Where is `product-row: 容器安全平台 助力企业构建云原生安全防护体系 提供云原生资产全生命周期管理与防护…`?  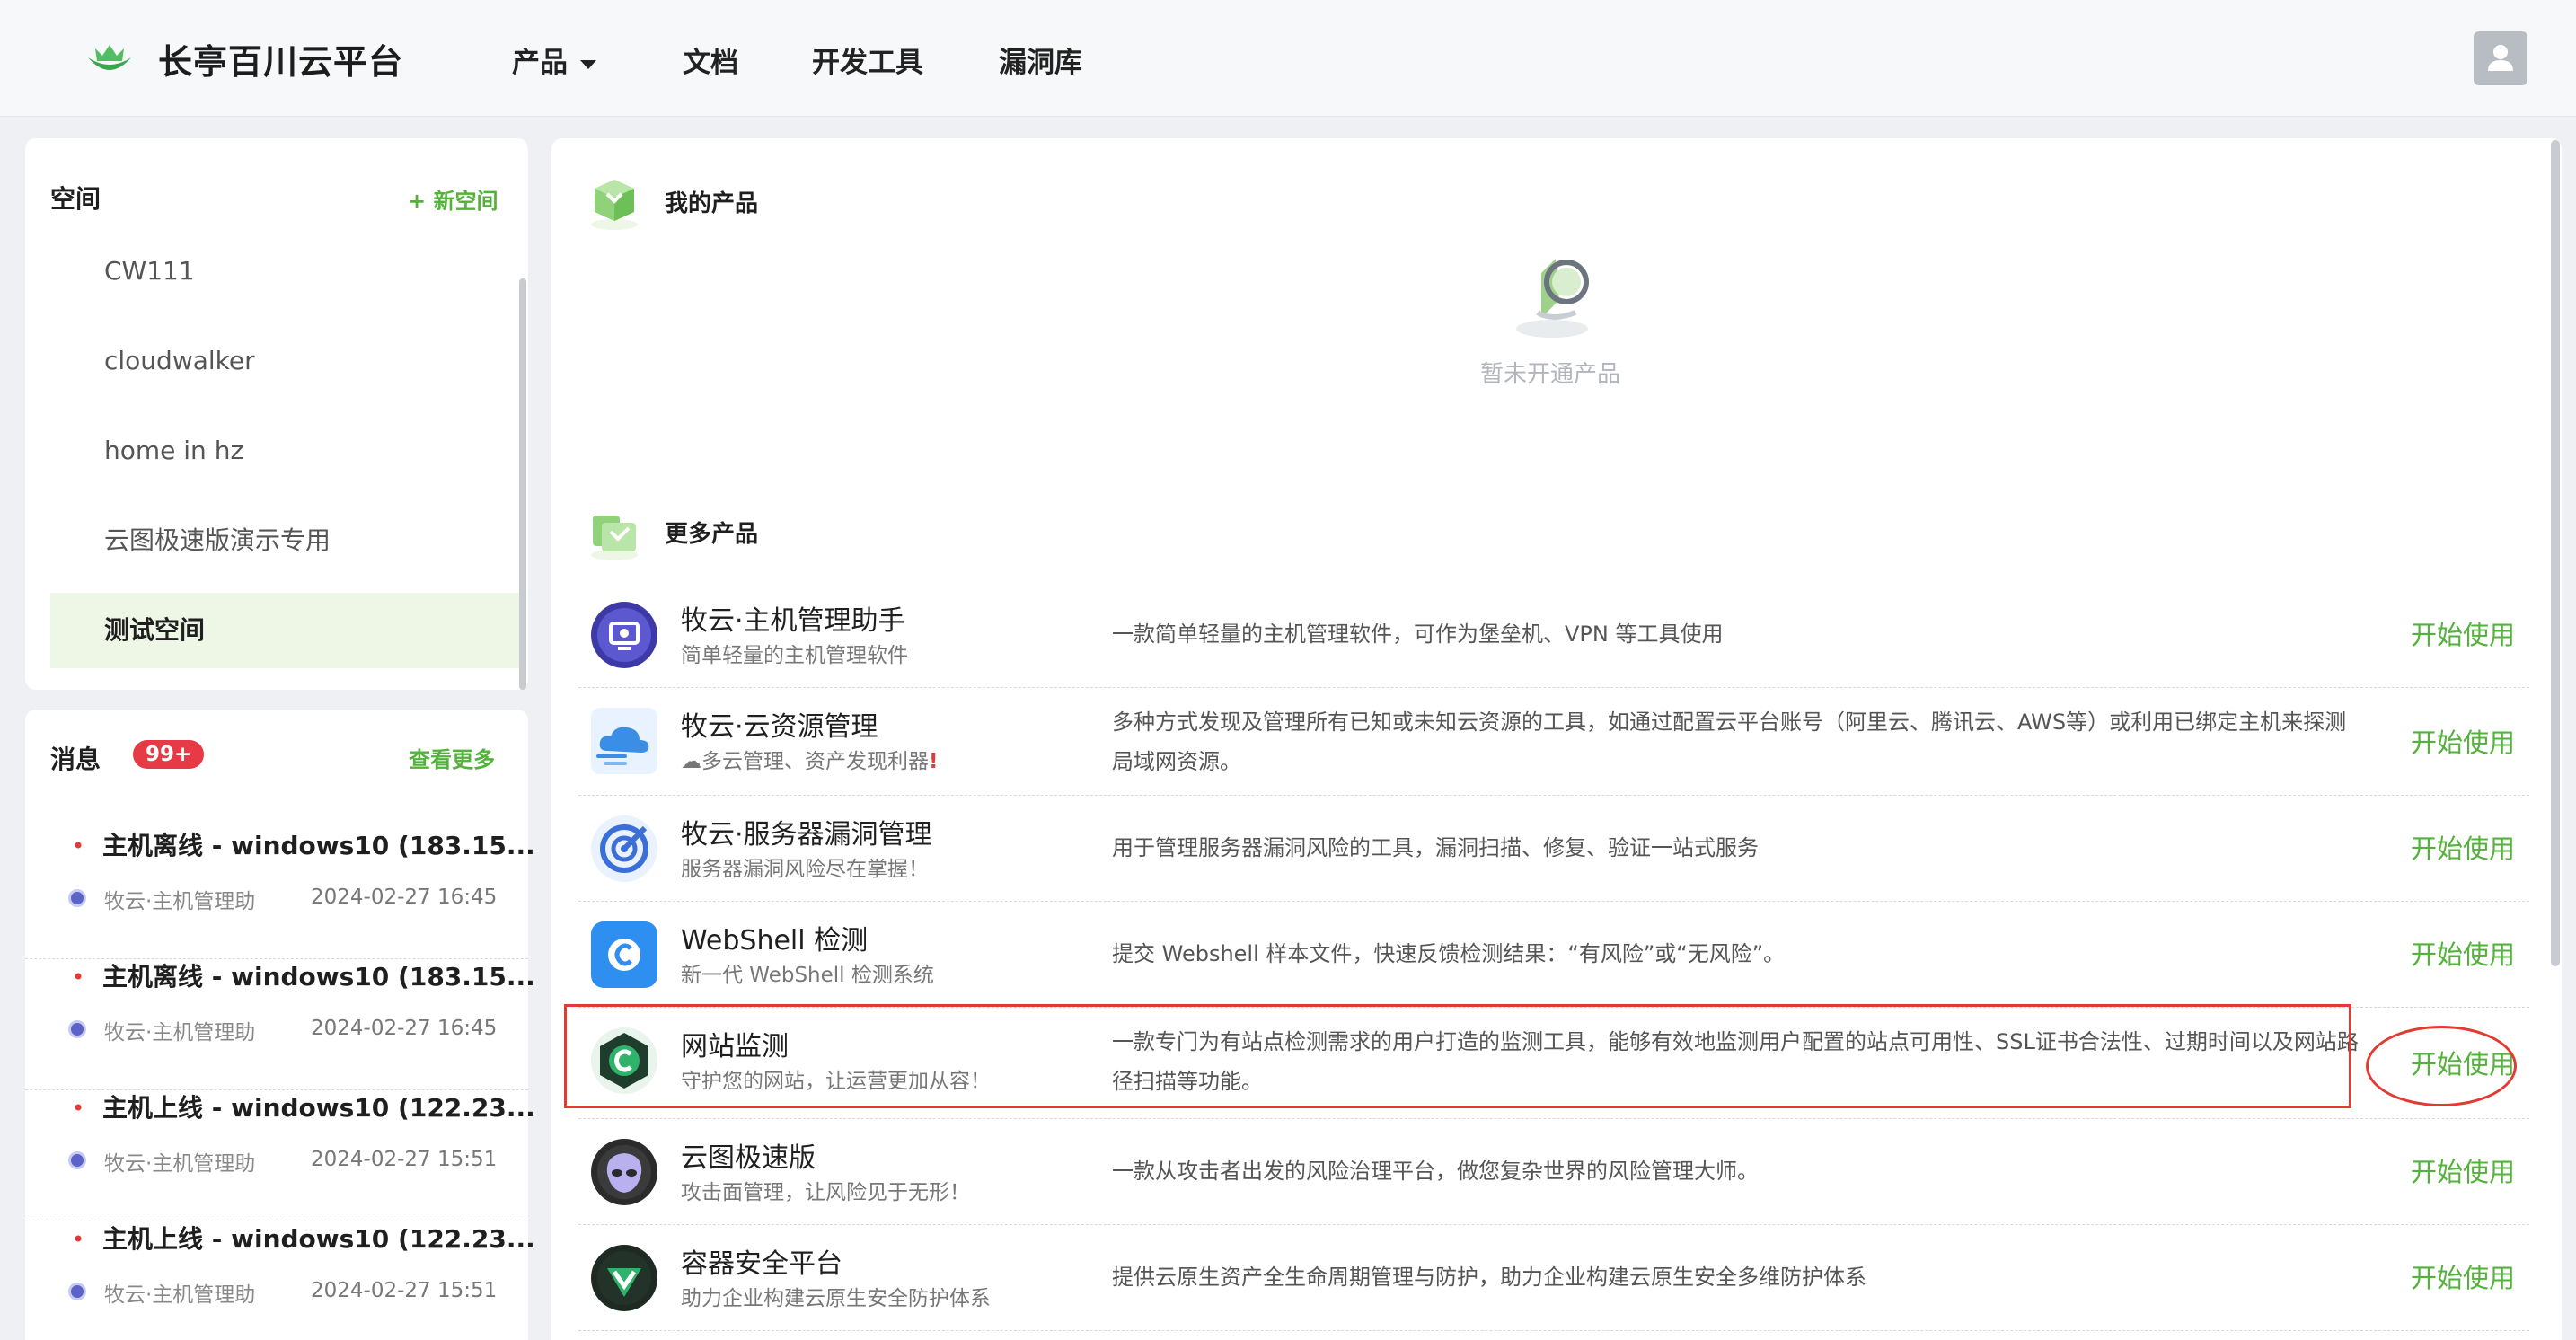
product-row: 容器安全平台 助力企业构建云原生安全防护体系 提供云原生资产全生命周期管理与防护… is located at coordinates (1553, 1278).